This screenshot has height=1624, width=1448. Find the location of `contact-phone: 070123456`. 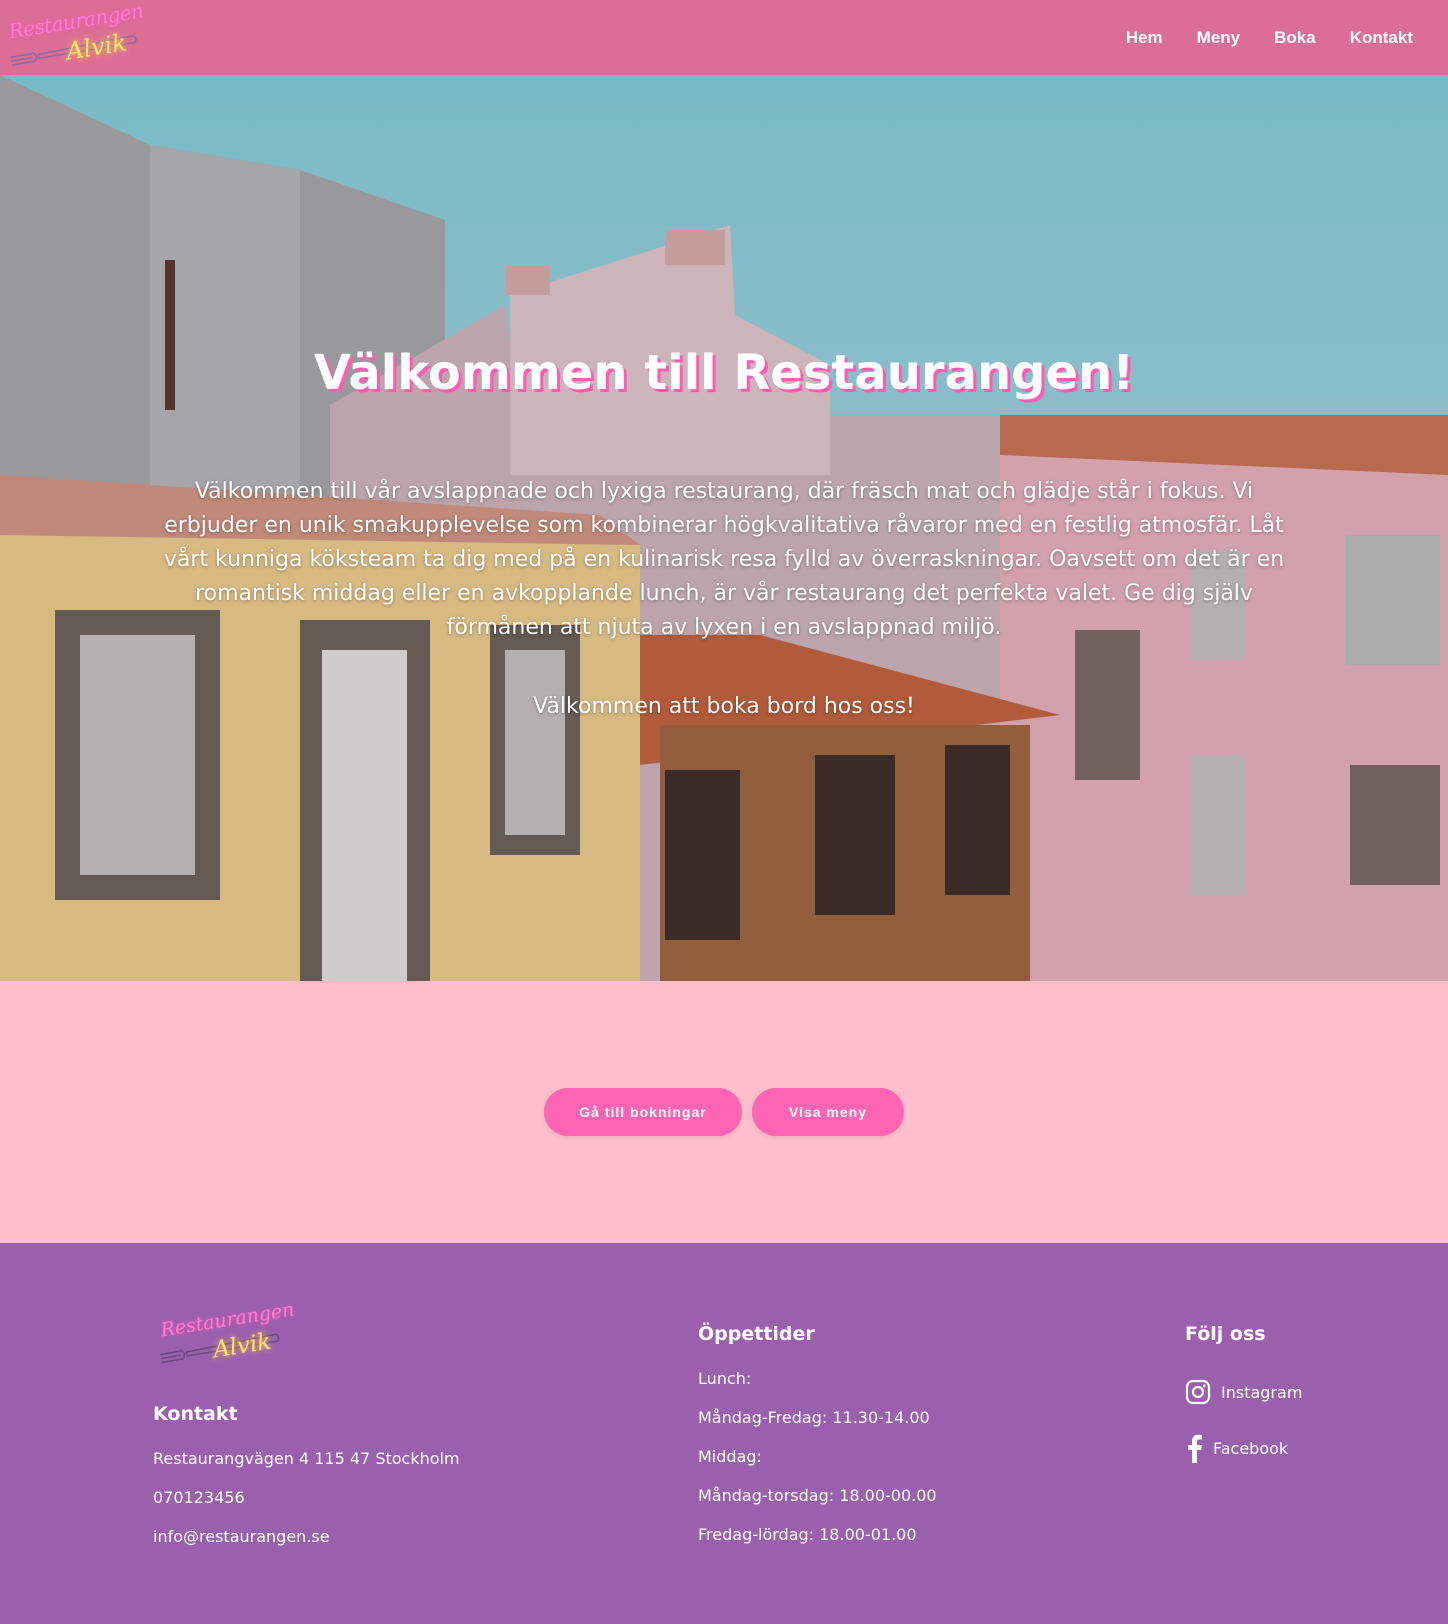

contact-phone: 070123456 is located at coordinates (199, 1497).